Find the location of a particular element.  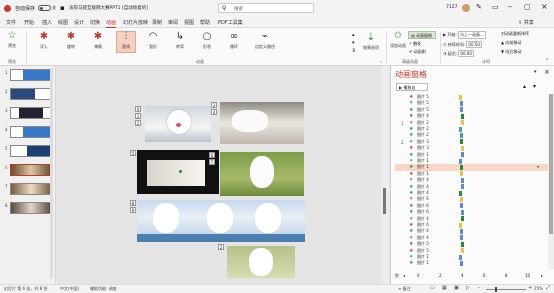

tab-home: 开始 is located at coordinates (29, 22).